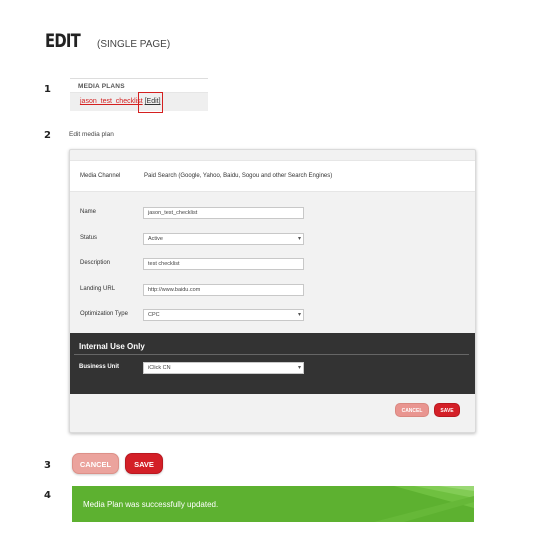 The image size is (554, 550). What do you see at coordinates (151, 504) in the screenshot?
I see `success-message: Media Plan was successfully updated.` at bounding box center [151, 504].